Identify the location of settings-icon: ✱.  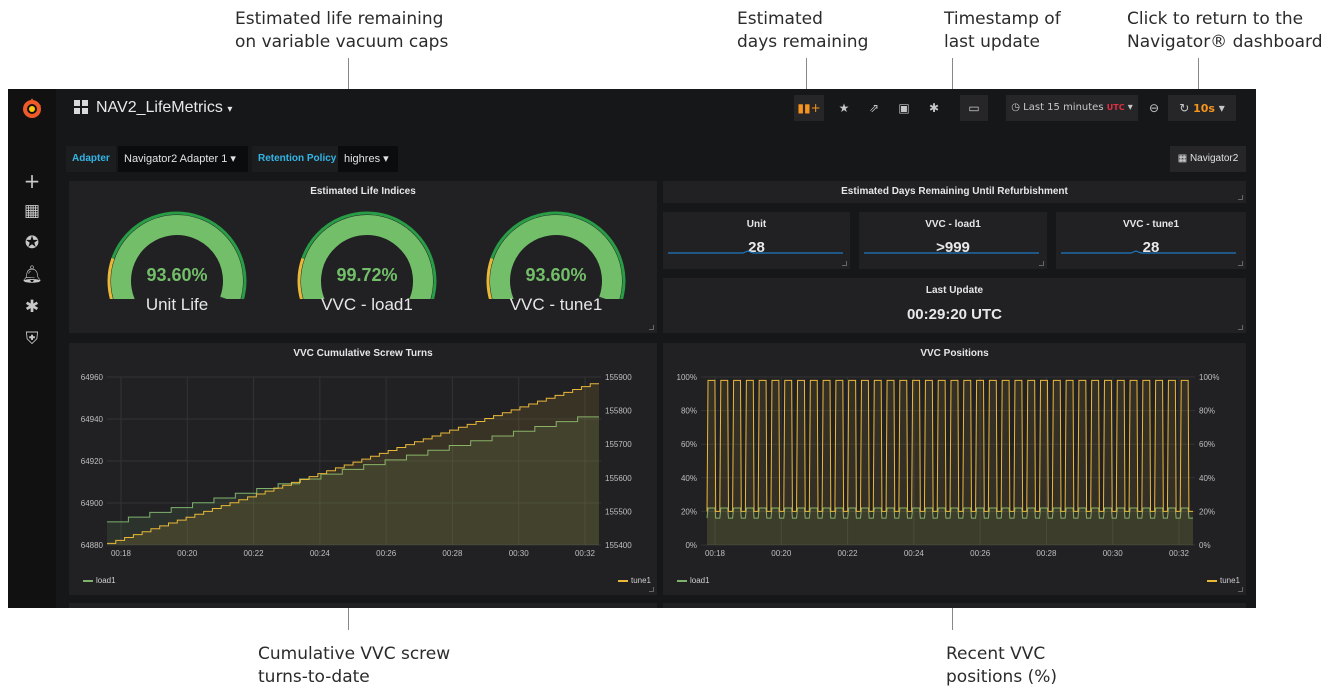
(934, 108).